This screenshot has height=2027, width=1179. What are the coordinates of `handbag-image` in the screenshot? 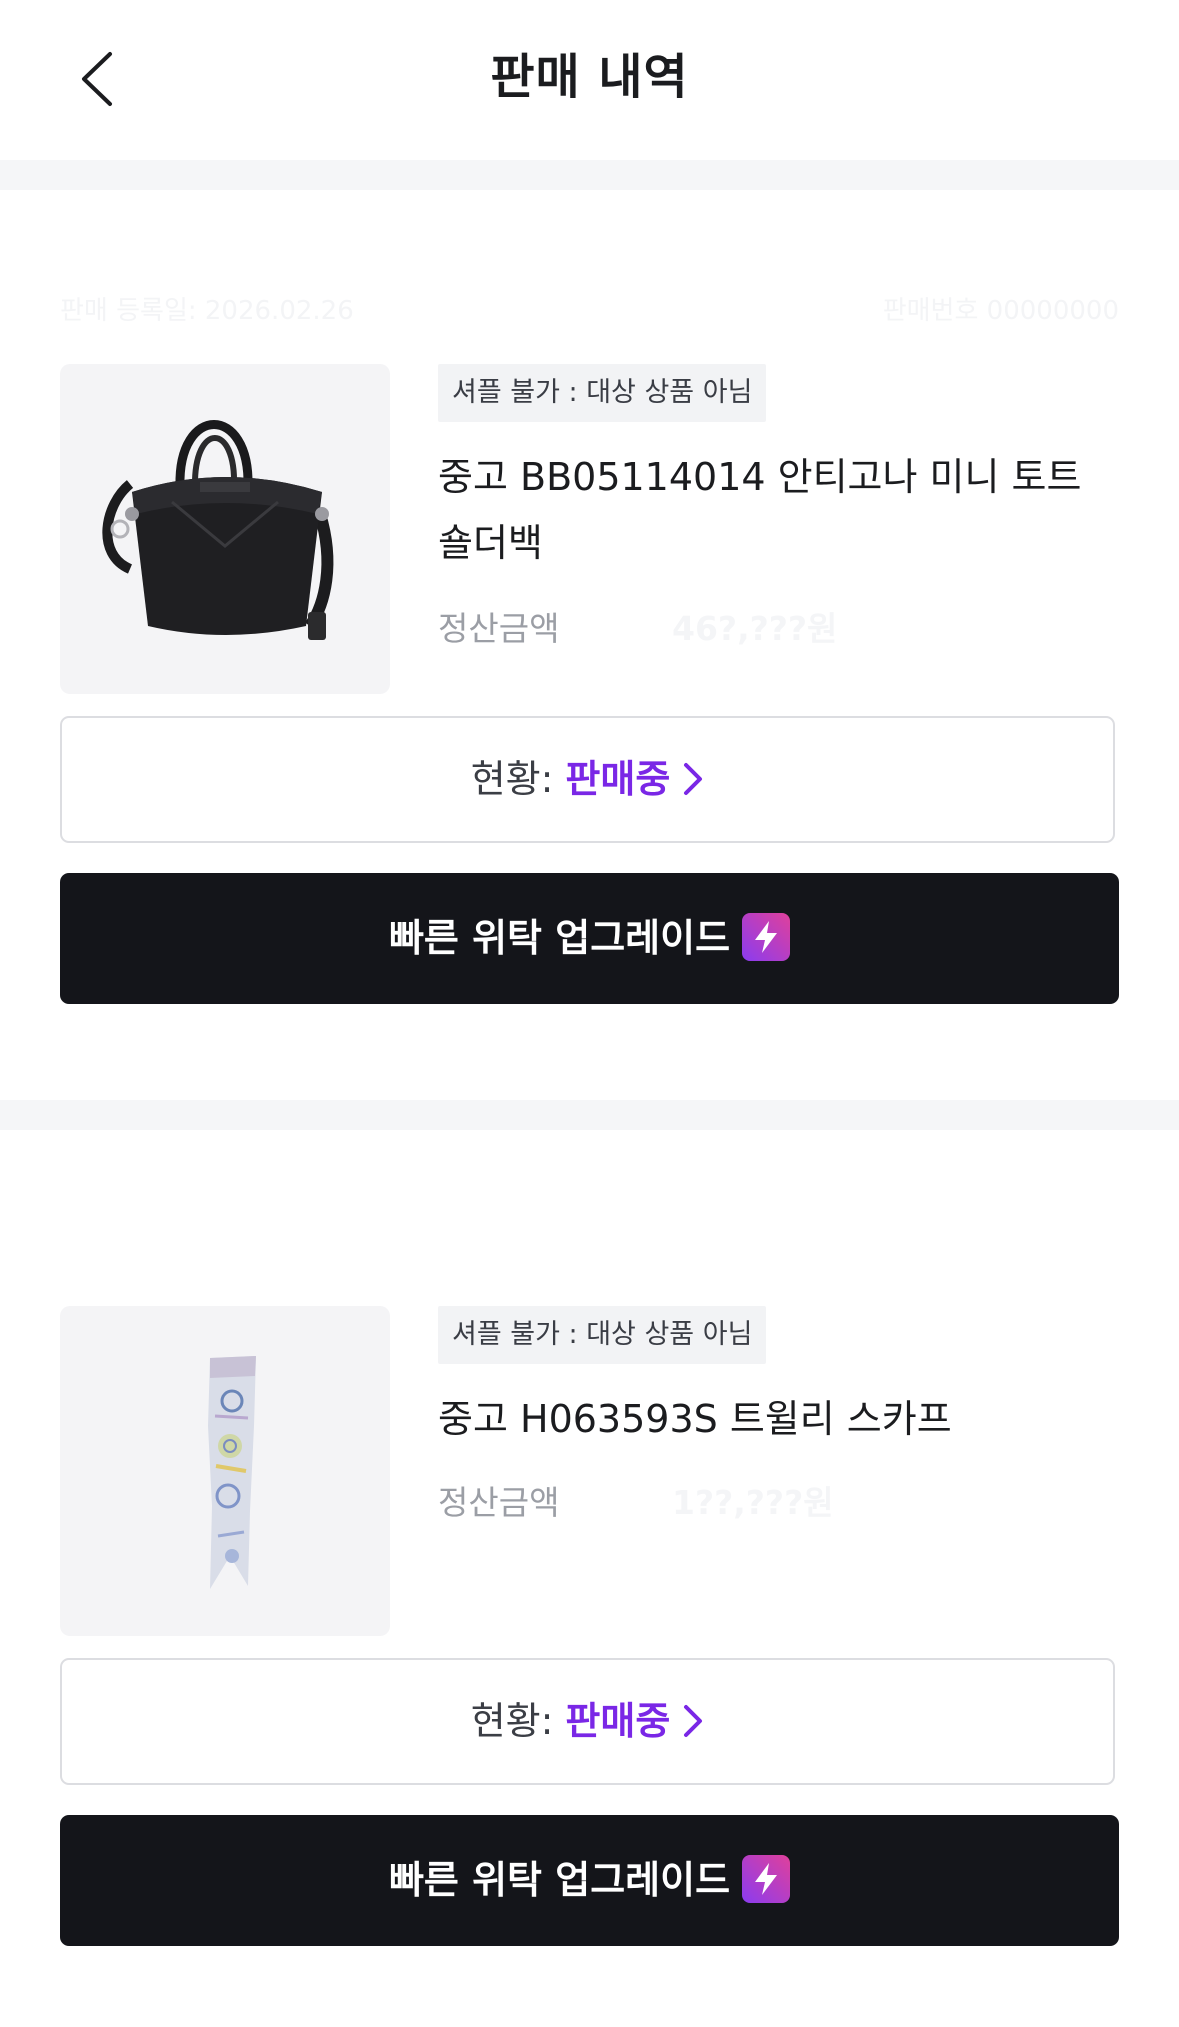 It's located at (218, 530).